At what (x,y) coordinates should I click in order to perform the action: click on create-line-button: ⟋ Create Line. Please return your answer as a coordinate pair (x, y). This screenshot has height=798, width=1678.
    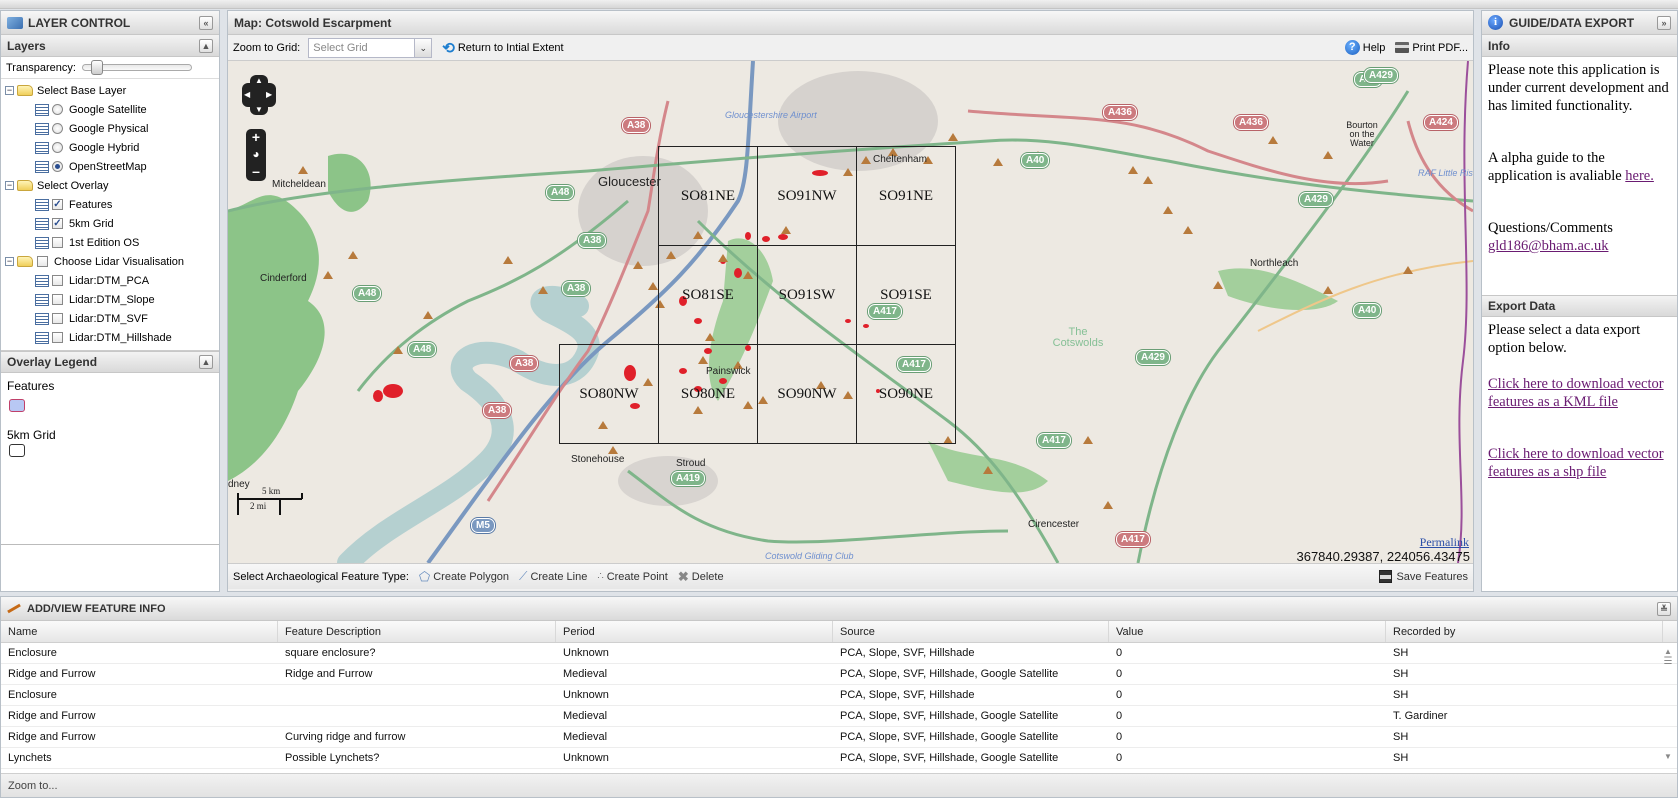
    Looking at the image, I should click on (553, 576).